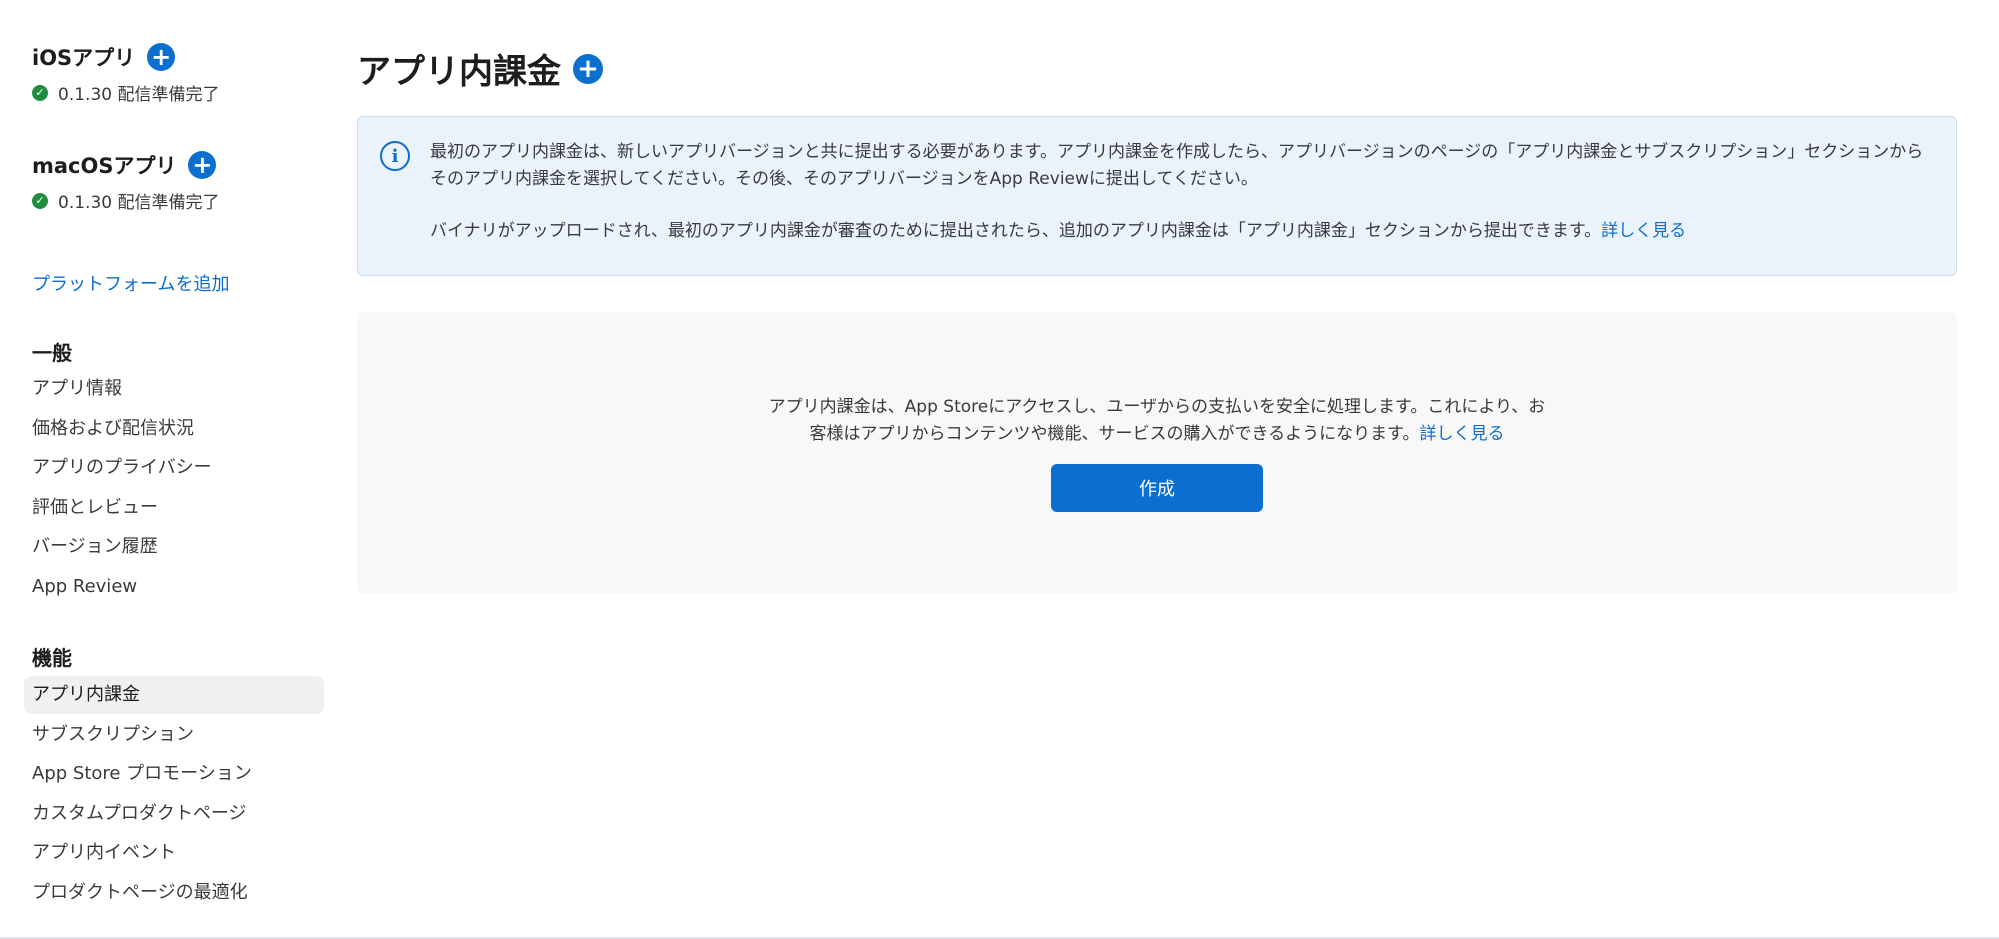  I want to click on platform-ios-status-text: 0.1.30 配信準備完了, so click(138, 92).